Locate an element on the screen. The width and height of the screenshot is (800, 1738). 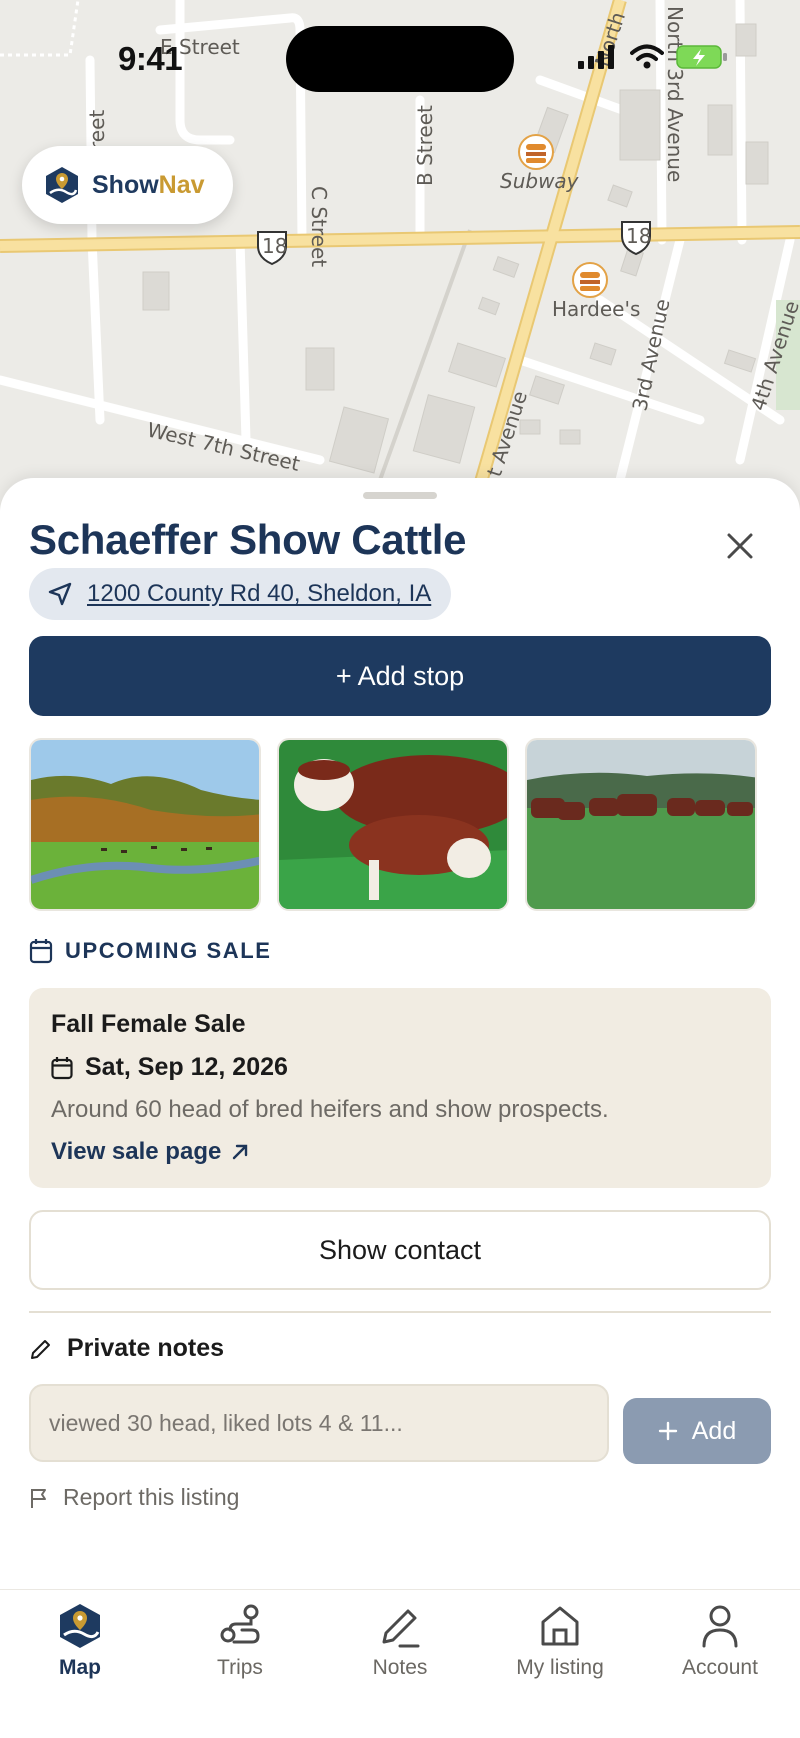
status-icons is located at coordinates (653, 57).